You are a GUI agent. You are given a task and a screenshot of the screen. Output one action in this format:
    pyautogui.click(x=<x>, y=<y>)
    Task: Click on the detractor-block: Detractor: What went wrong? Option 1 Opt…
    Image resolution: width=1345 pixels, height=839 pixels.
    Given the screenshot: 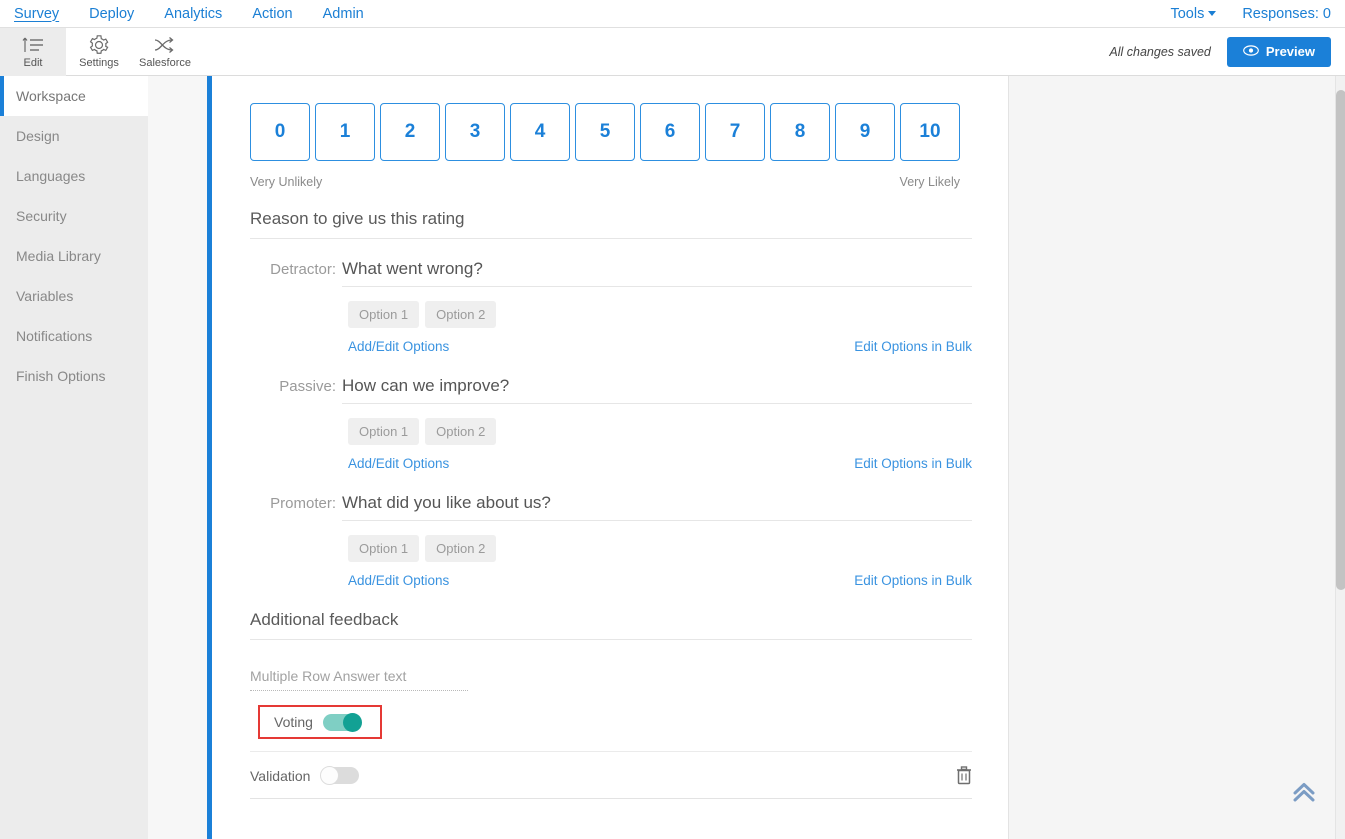 What is the action you would take?
    pyautogui.click(x=611, y=306)
    